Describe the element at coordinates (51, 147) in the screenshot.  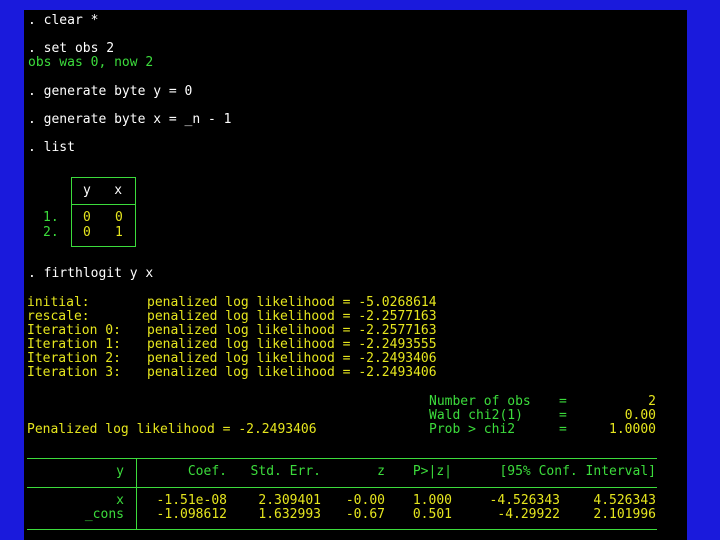
I see `command-list: . list` at that location.